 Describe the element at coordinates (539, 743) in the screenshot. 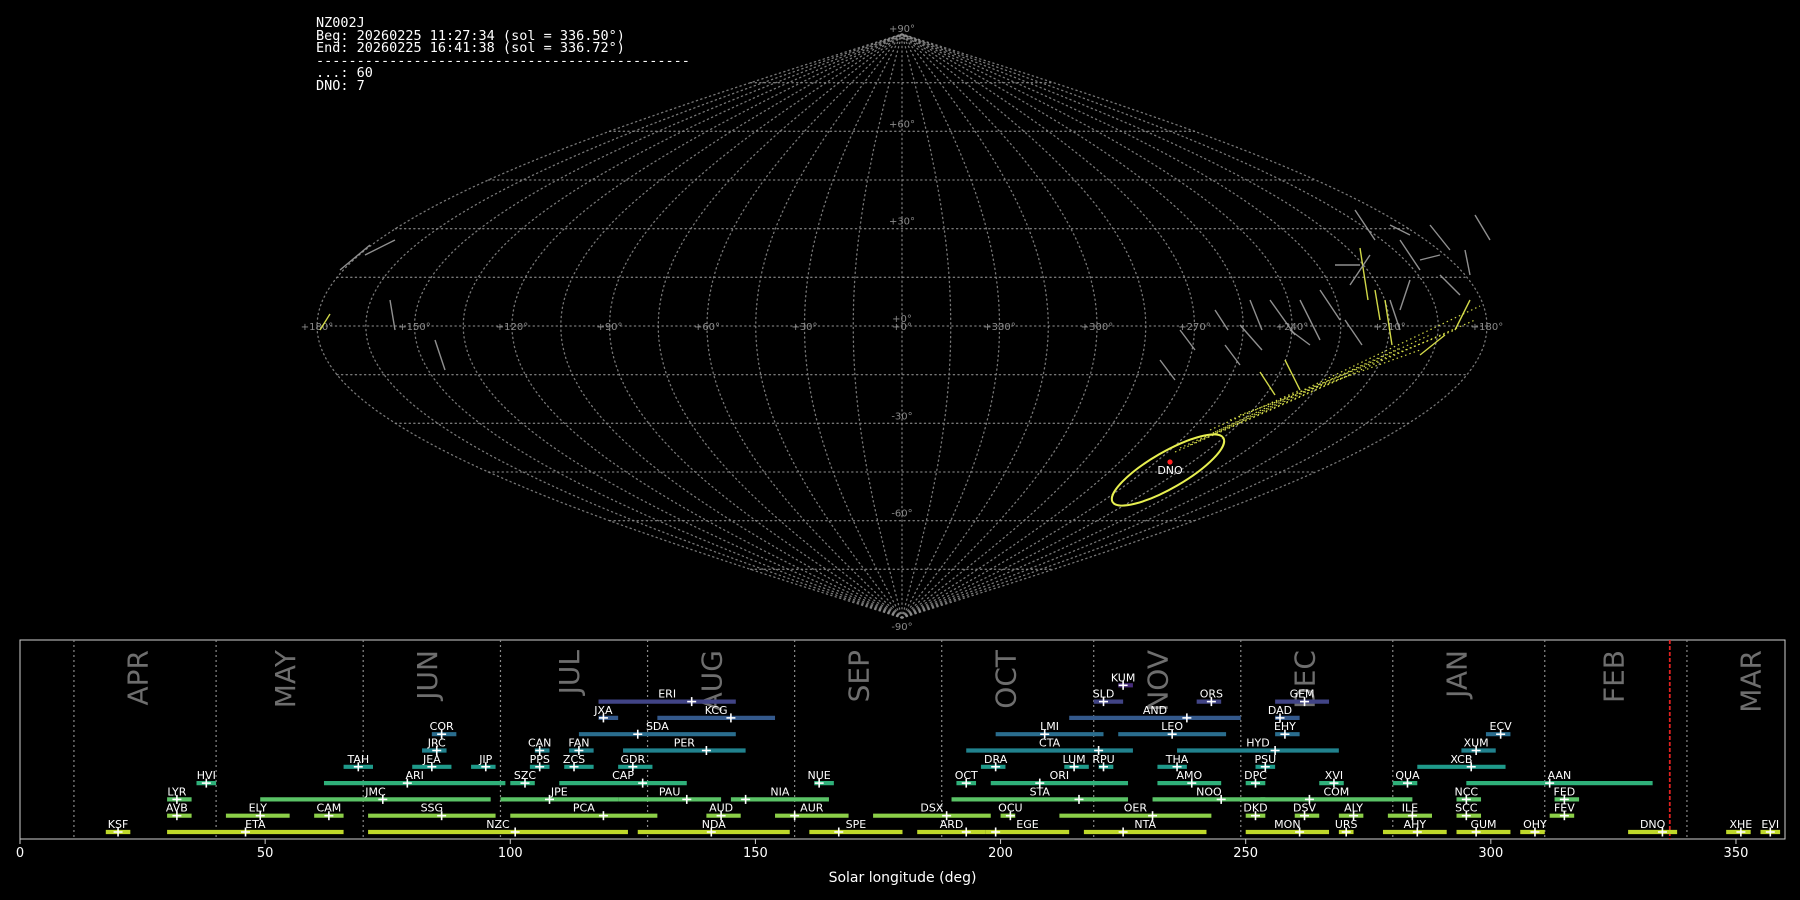

I see `shower-label: CAN` at that location.